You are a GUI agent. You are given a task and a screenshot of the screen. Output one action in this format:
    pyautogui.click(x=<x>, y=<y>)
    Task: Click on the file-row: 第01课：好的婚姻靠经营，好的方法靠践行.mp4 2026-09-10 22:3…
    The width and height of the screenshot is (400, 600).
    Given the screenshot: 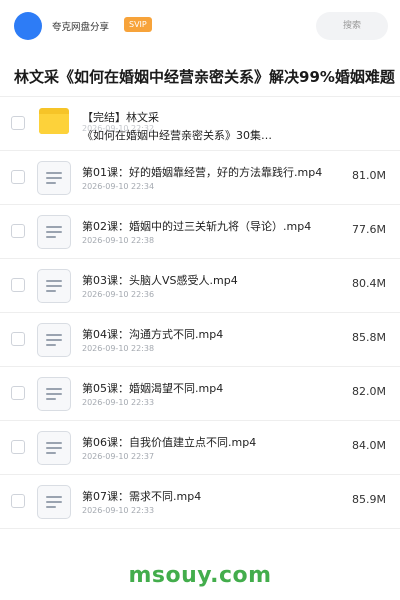 What is the action you would take?
    pyautogui.click(x=200, y=178)
    